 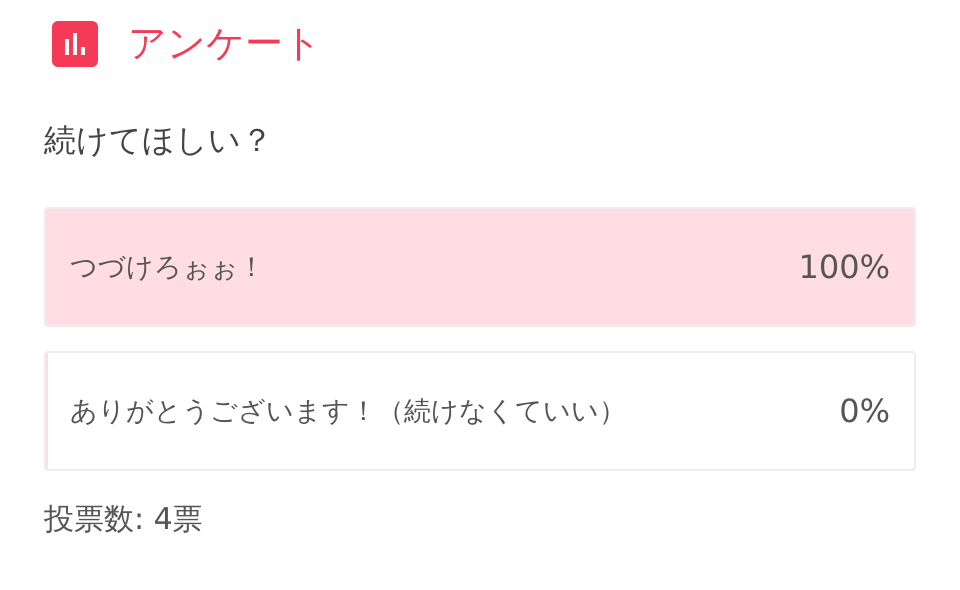 I want to click on option-label: ありがとうございます！（続けなくていい）, so click(x=348, y=412).